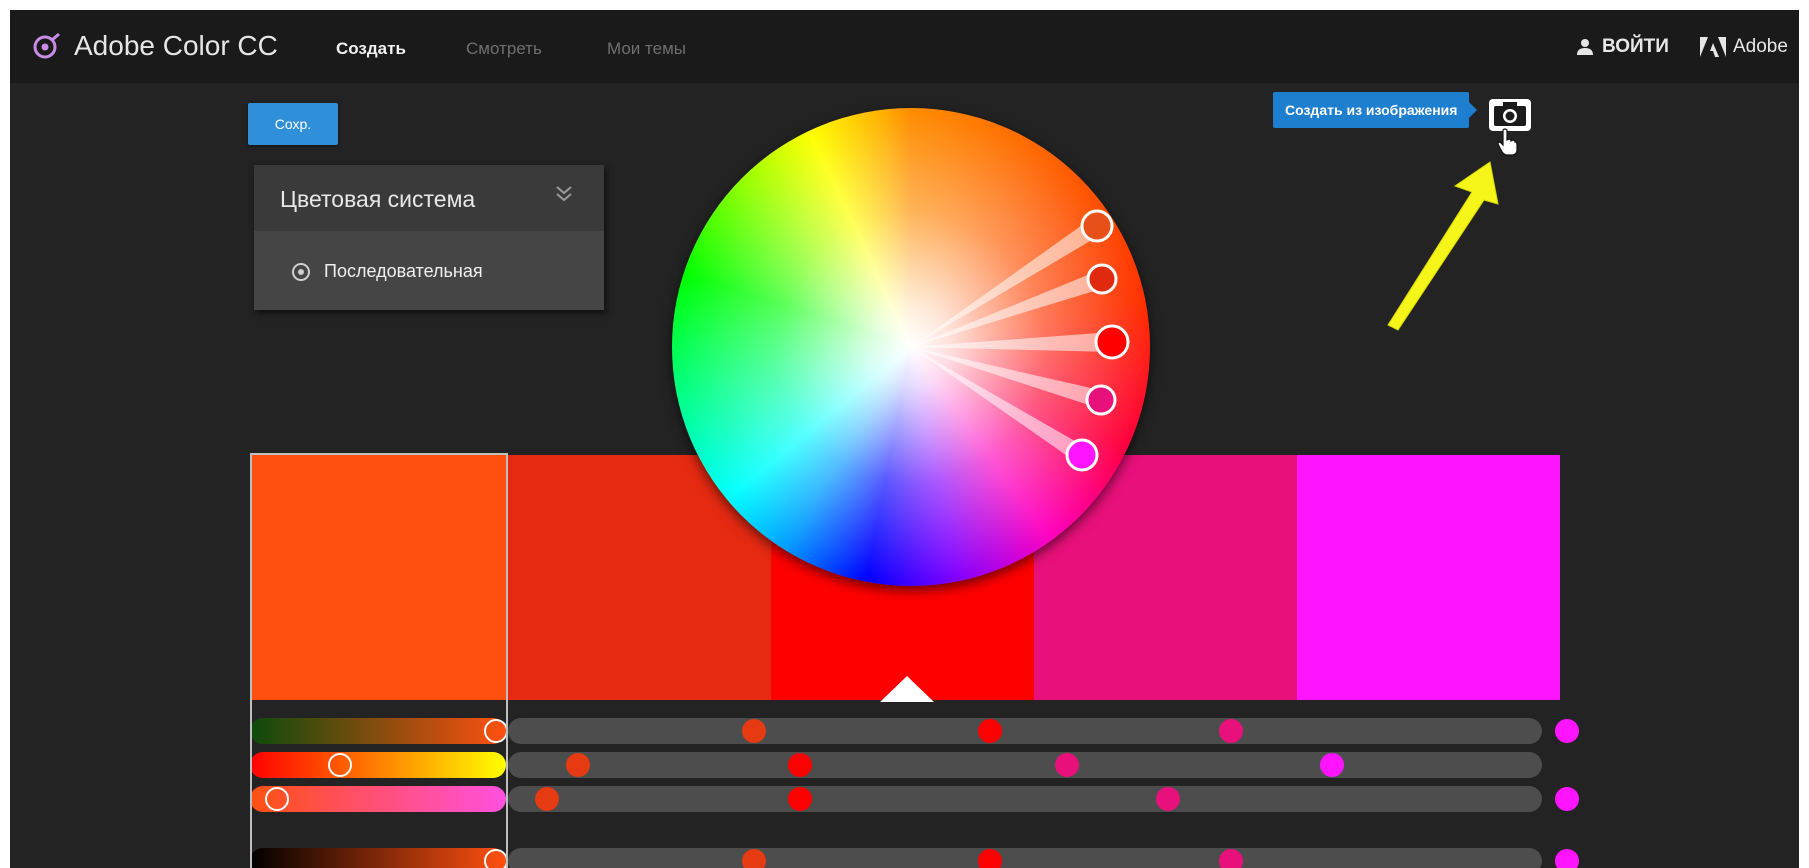 The image size is (1809, 868). Describe the element at coordinates (922, 793) in the screenshot. I see `slider-handles` at that location.